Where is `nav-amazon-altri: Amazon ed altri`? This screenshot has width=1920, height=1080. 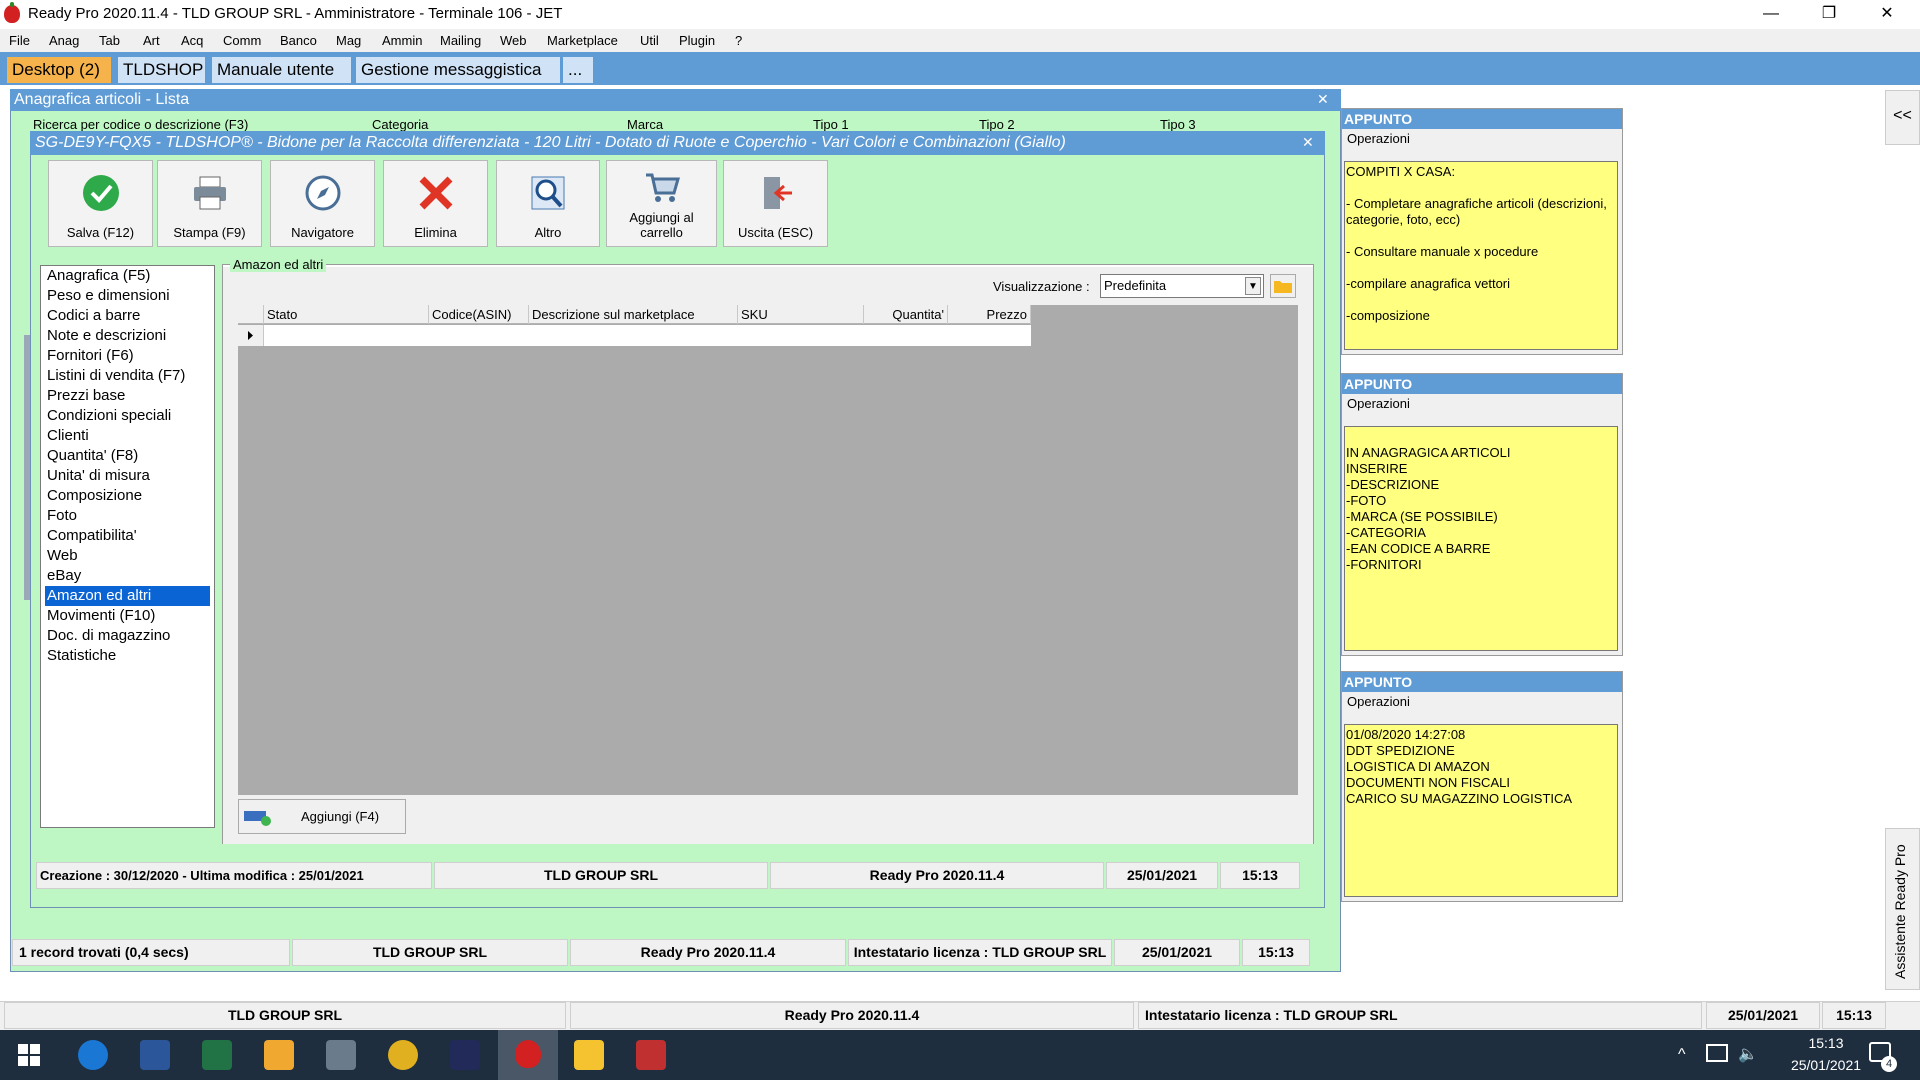
nav-amazon-altri: Amazon ed altri is located at coordinates (127, 596).